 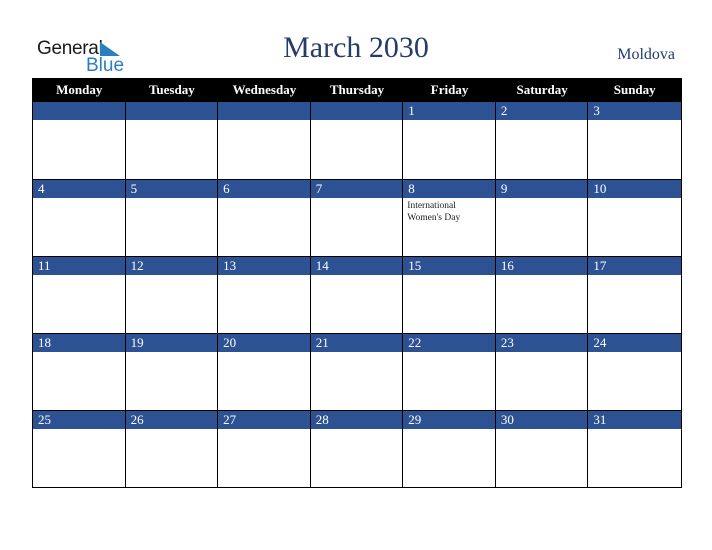 I want to click on day-cell: 7, so click(x=357, y=217).